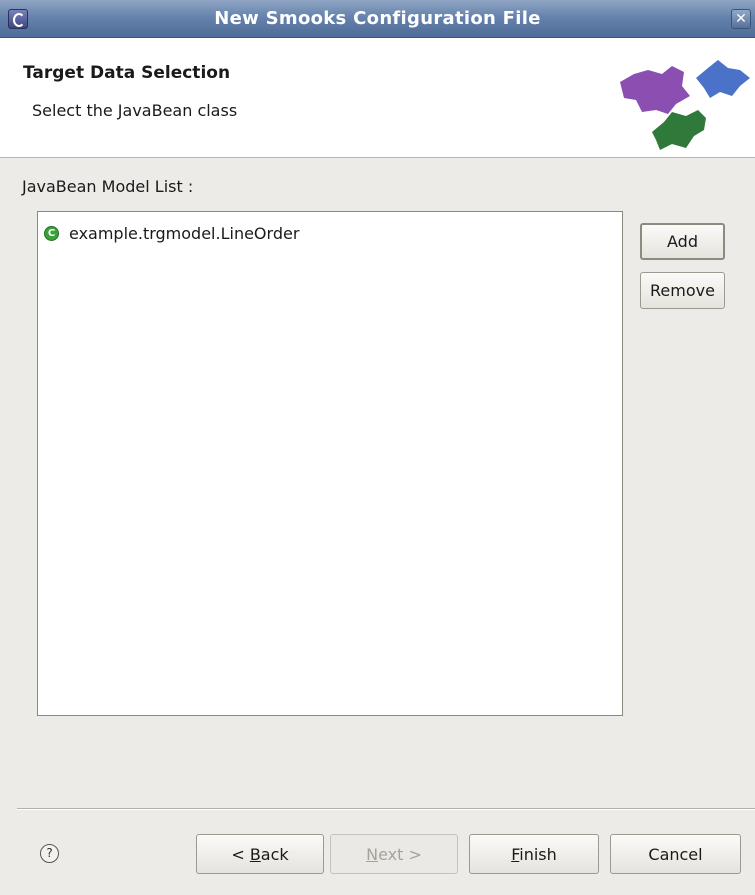 The image size is (755, 895). Describe the element at coordinates (240, 854) in the screenshot. I see `back-prefix: <` at that location.